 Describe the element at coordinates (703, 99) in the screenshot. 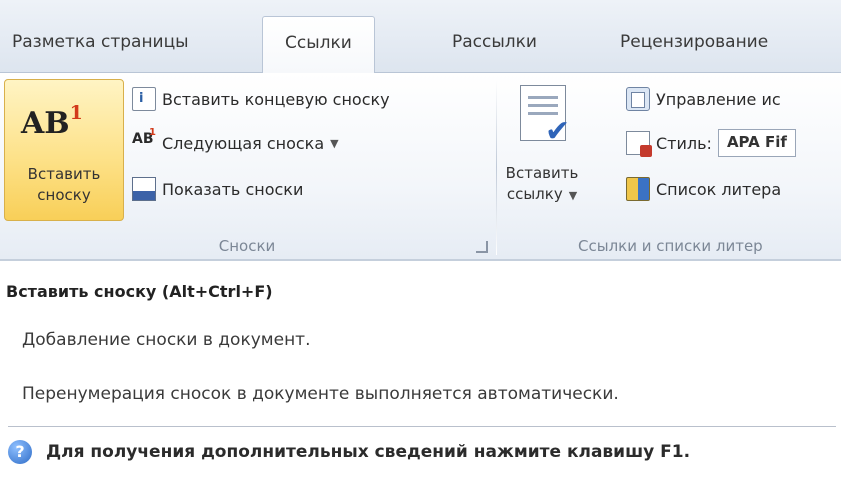

I see `manage-sources-button: Управление ис` at that location.